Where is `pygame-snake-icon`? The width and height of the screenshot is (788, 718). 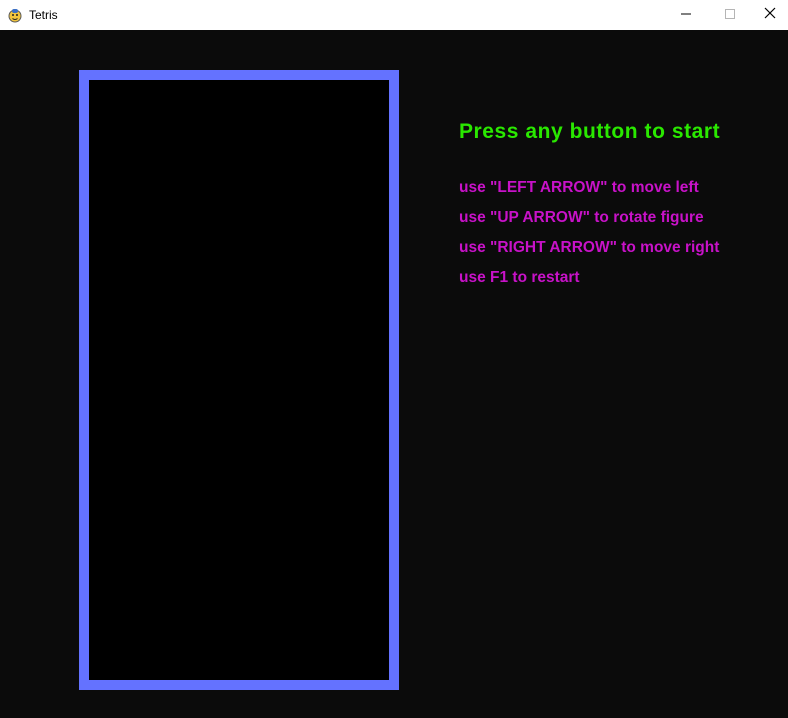
pygame-snake-icon is located at coordinates (15, 15).